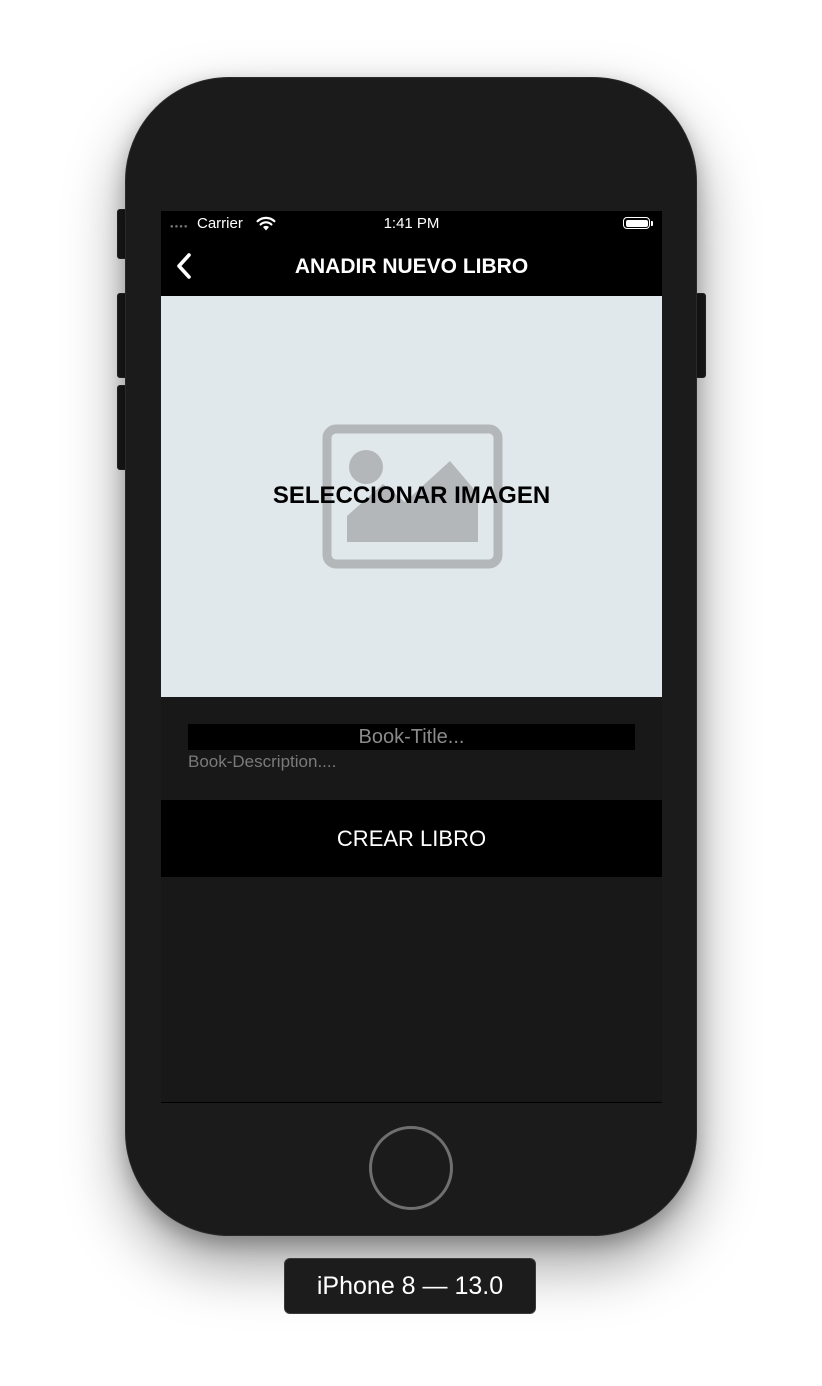 This screenshot has width=822, height=1386. What do you see at coordinates (636, 223) in the screenshot?
I see `battery-icon` at bounding box center [636, 223].